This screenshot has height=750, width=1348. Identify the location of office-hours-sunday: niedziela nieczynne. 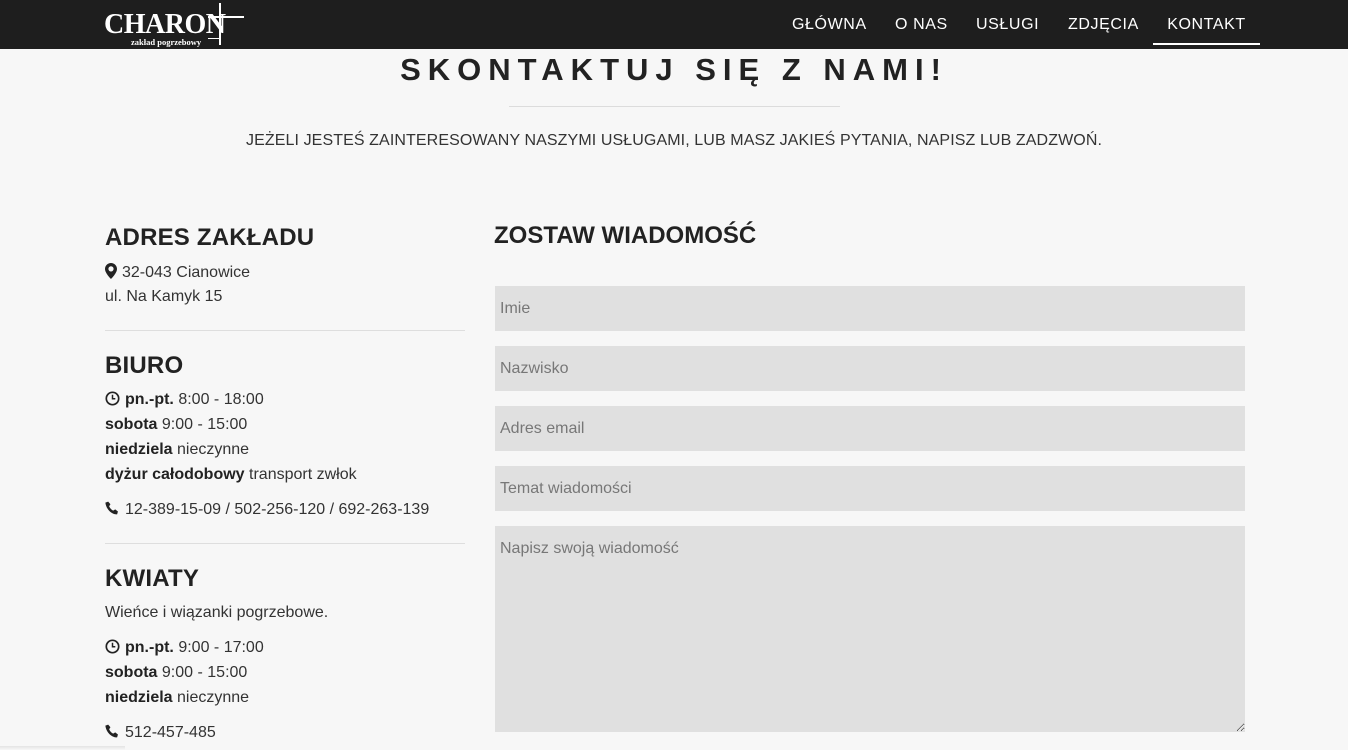
(177, 450).